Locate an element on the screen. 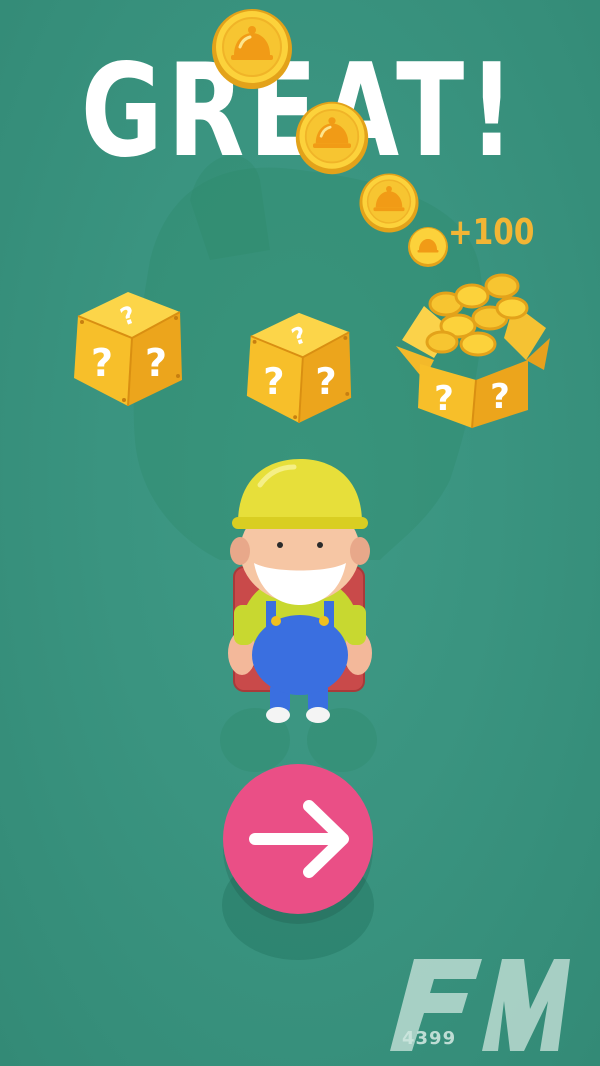 The image size is (600, 1066). opened-mystery-box: ? ? is located at coordinates (473, 351).